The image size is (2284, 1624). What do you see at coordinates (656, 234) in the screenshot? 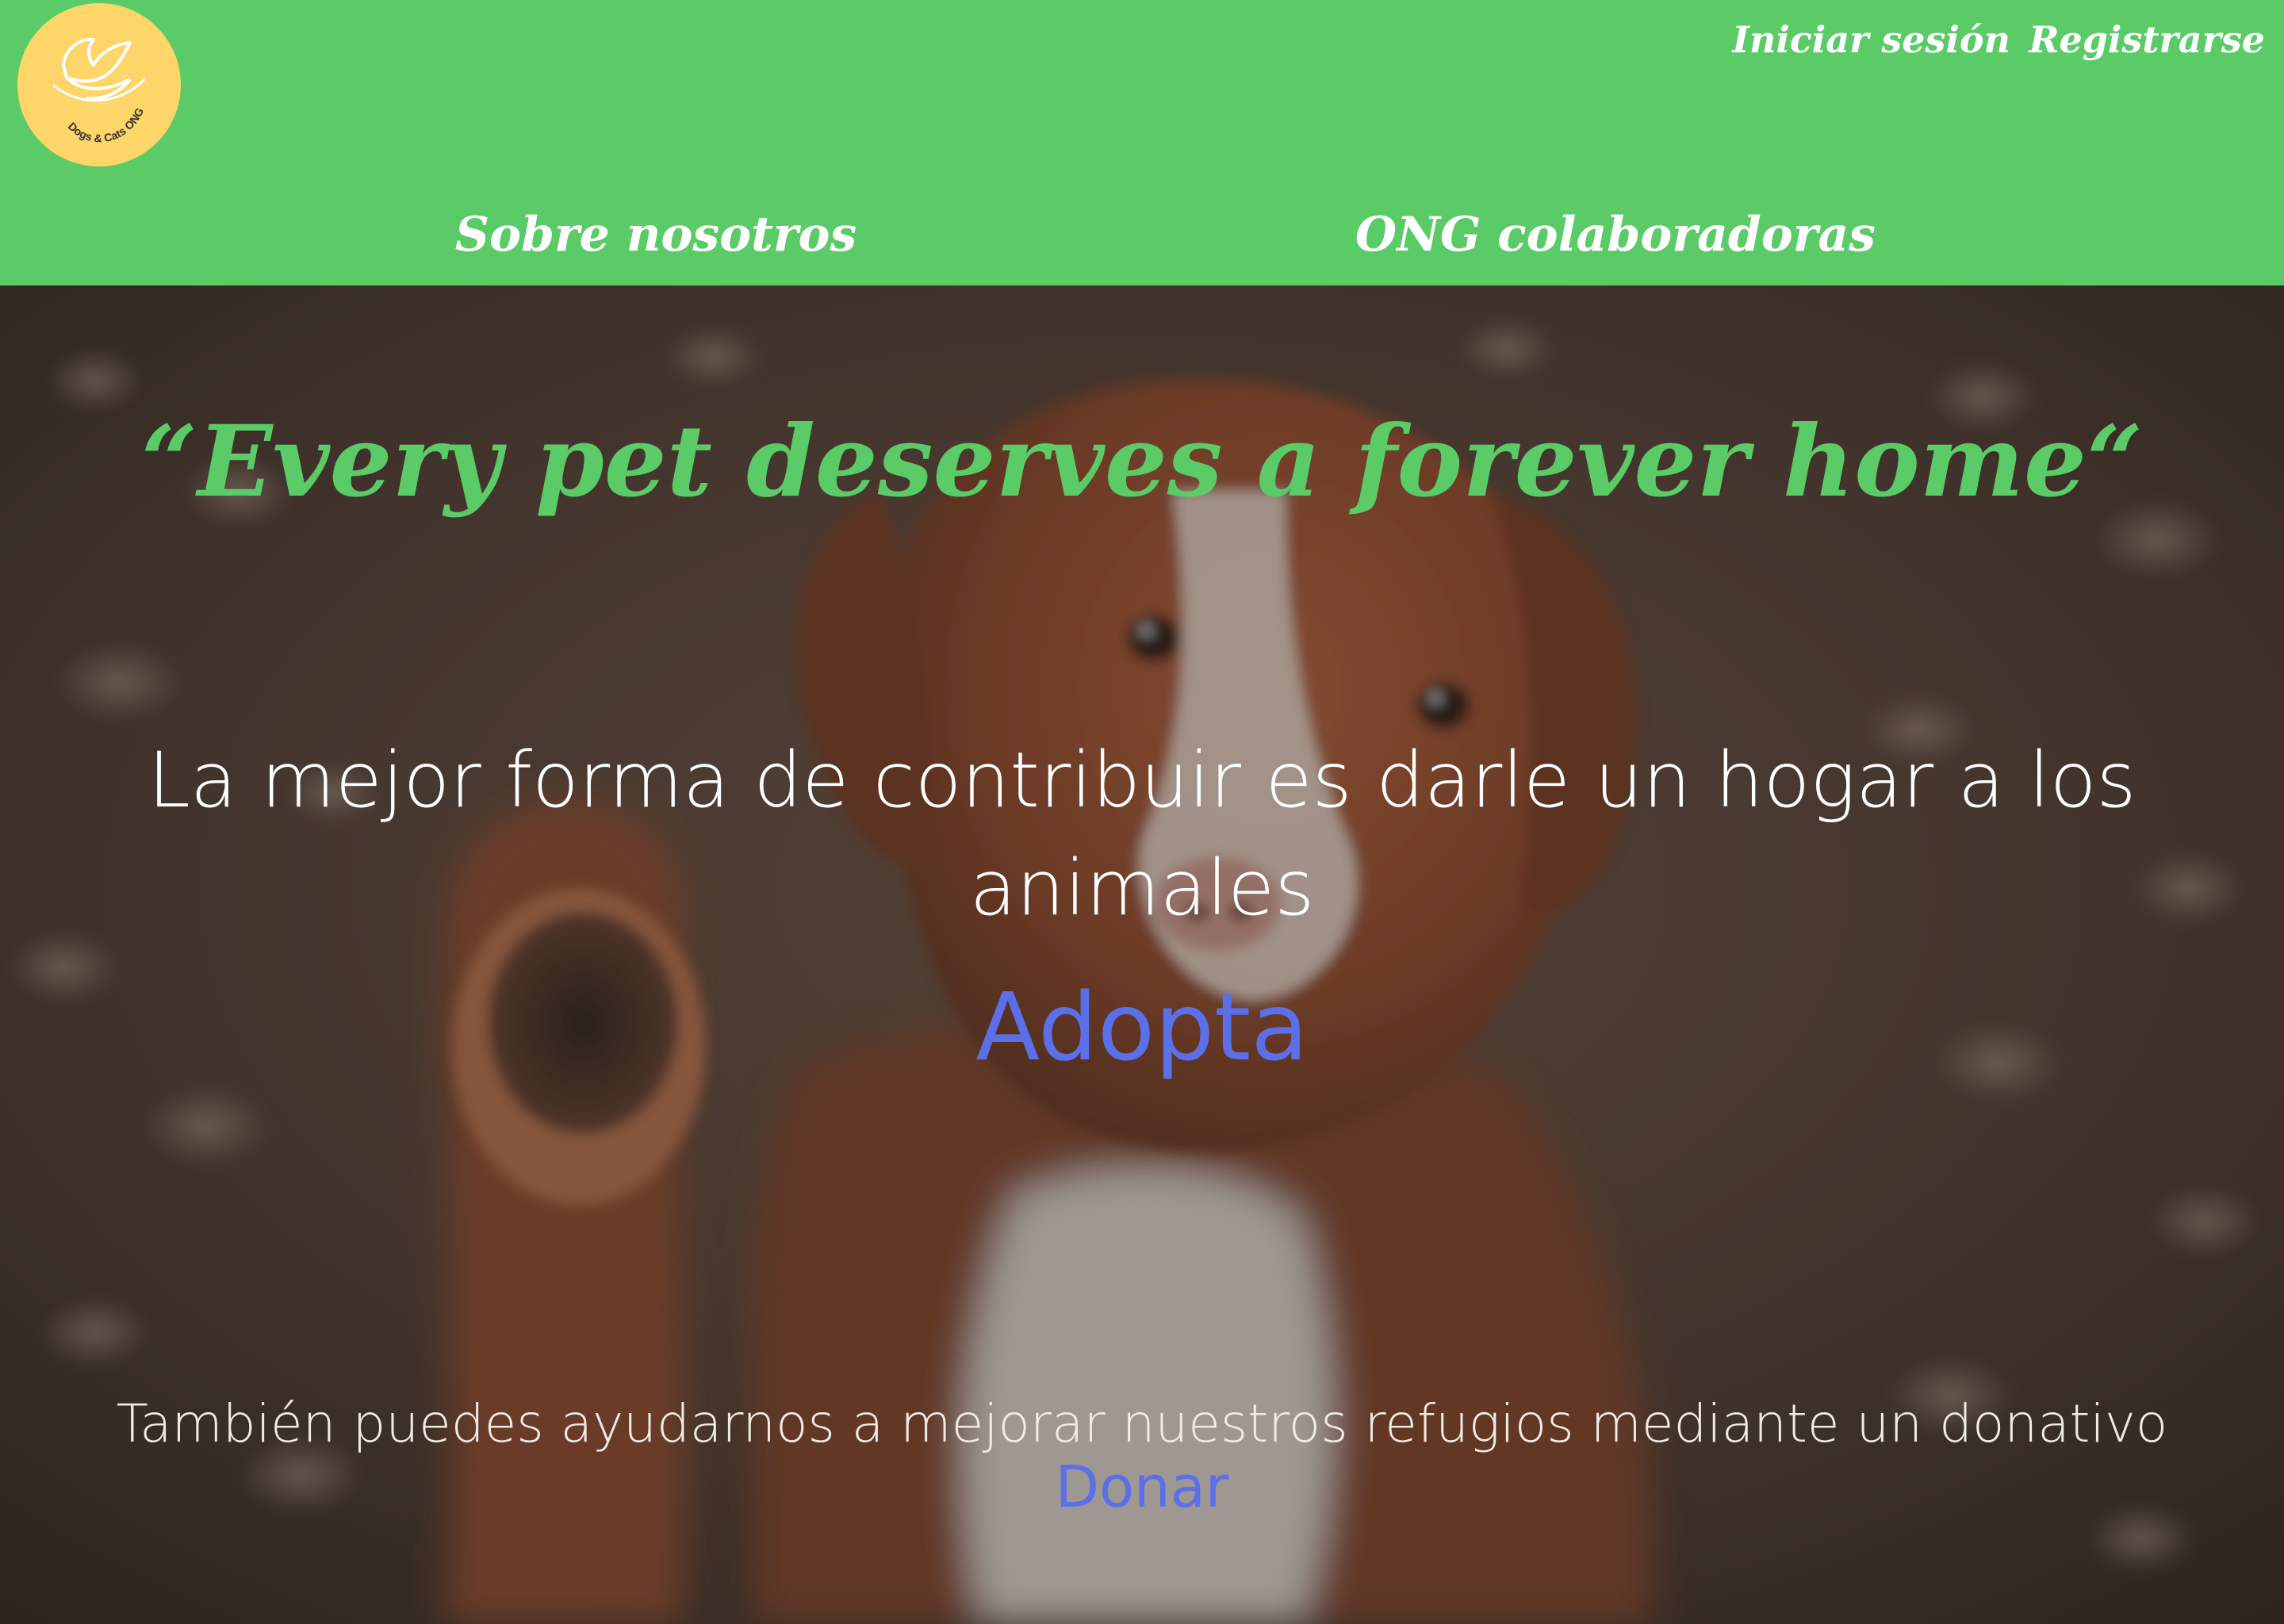
I see `nav-item-about: Sobre nosotros` at bounding box center [656, 234].